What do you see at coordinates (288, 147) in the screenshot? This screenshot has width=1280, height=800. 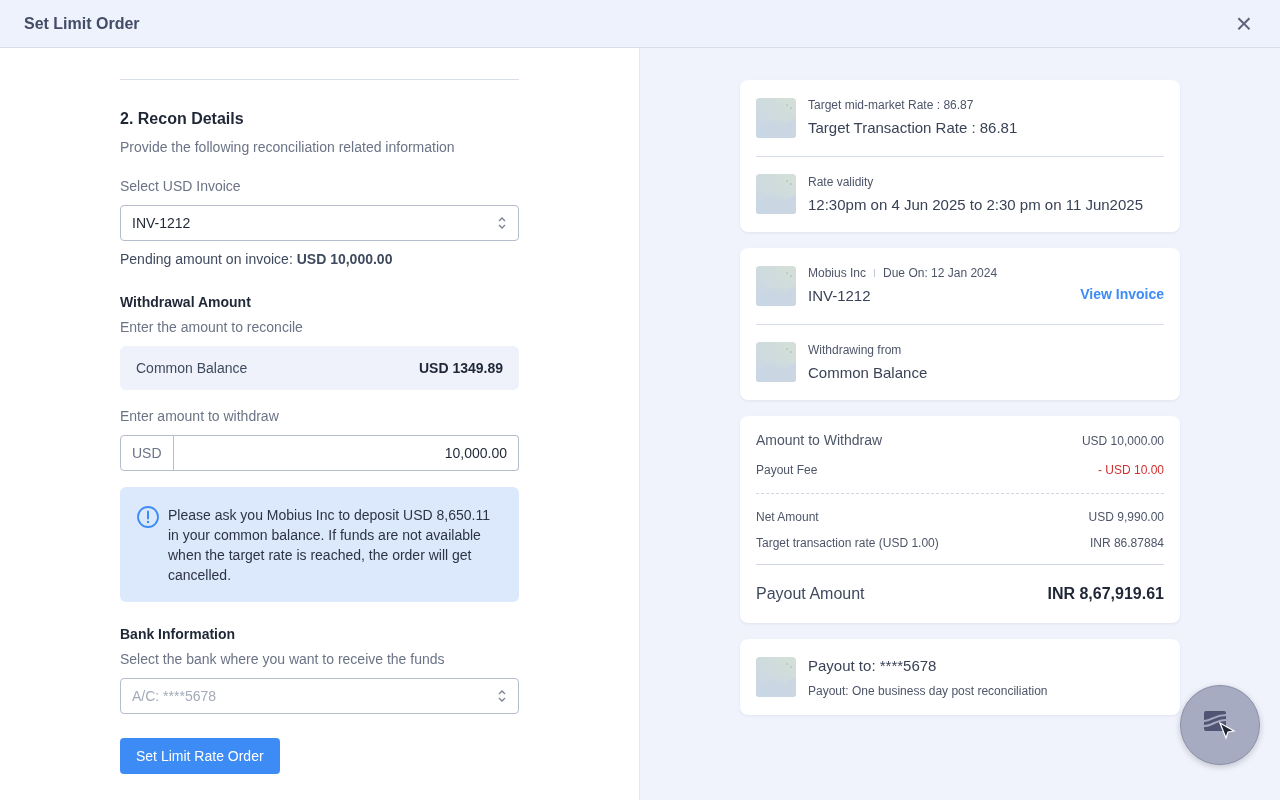 I see `section-subtitle: Provide the following reconciliation related information` at bounding box center [288, 147].